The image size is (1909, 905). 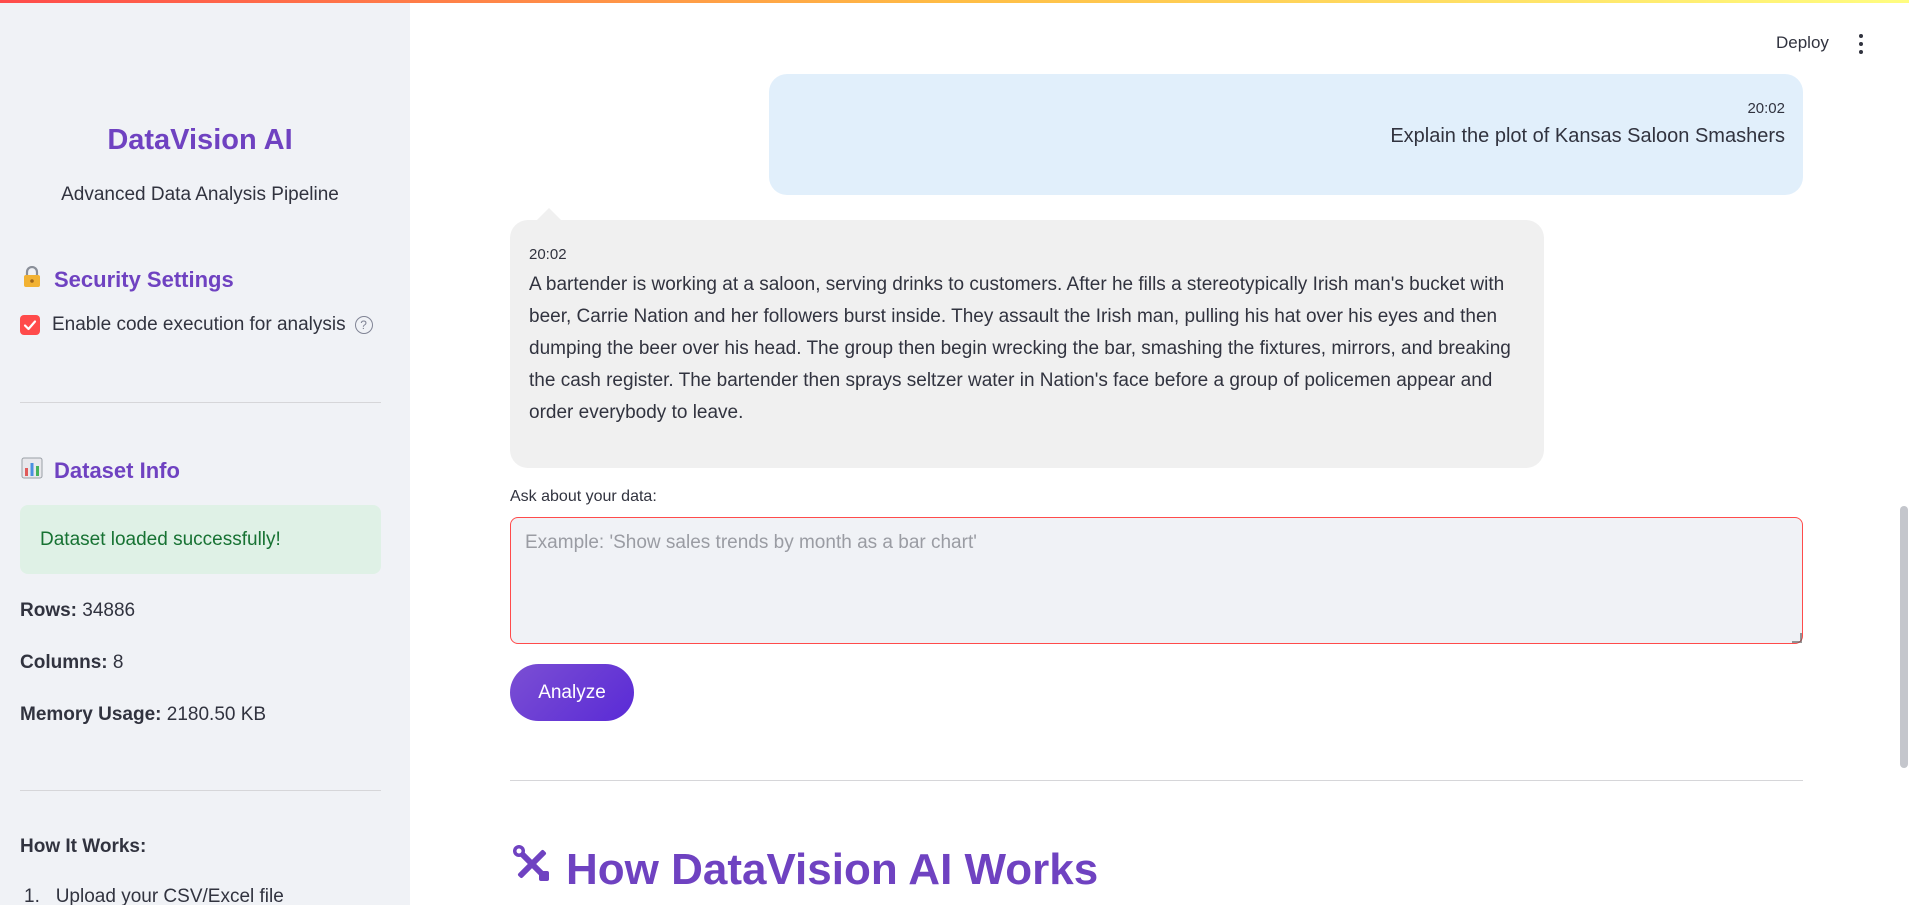 What do you see at coordinates (32, 279) in the screenshot?
I see `lock-icon` at bounding box center [32, 279].